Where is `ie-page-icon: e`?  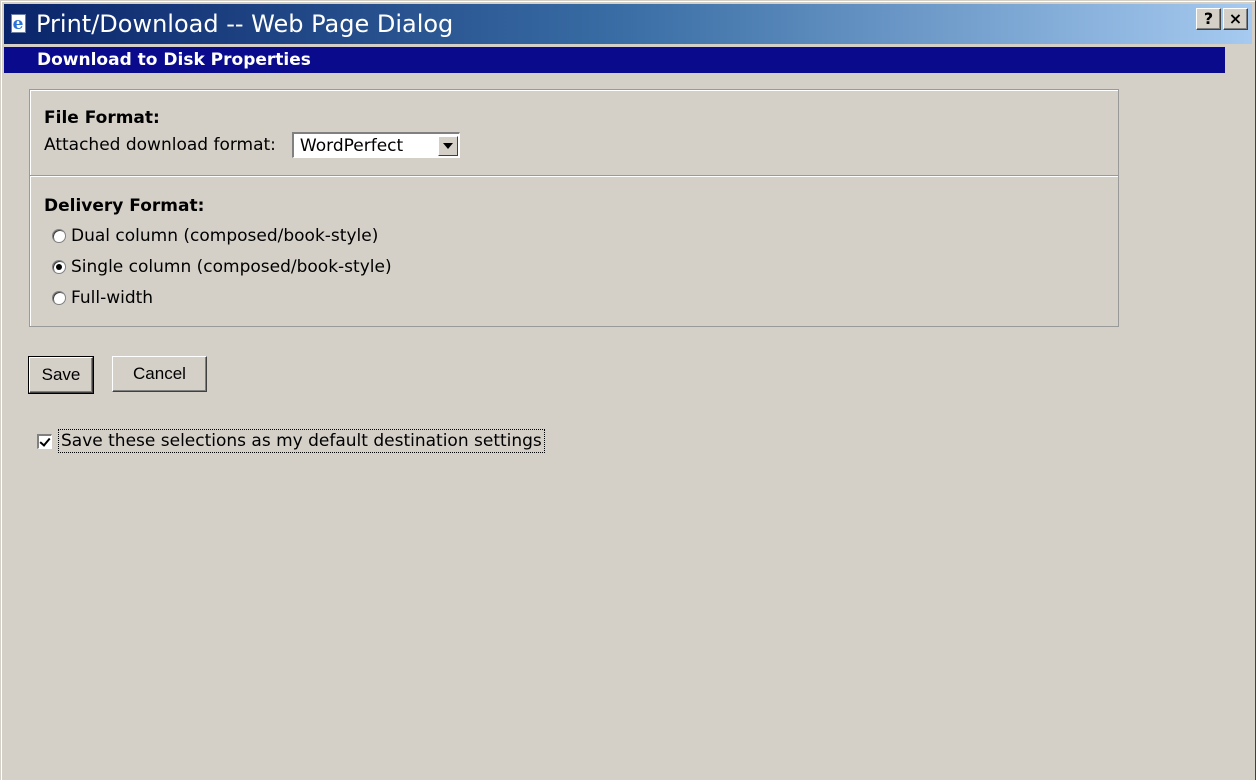 ie-page-icon: e is located at coordinates (19, 24).